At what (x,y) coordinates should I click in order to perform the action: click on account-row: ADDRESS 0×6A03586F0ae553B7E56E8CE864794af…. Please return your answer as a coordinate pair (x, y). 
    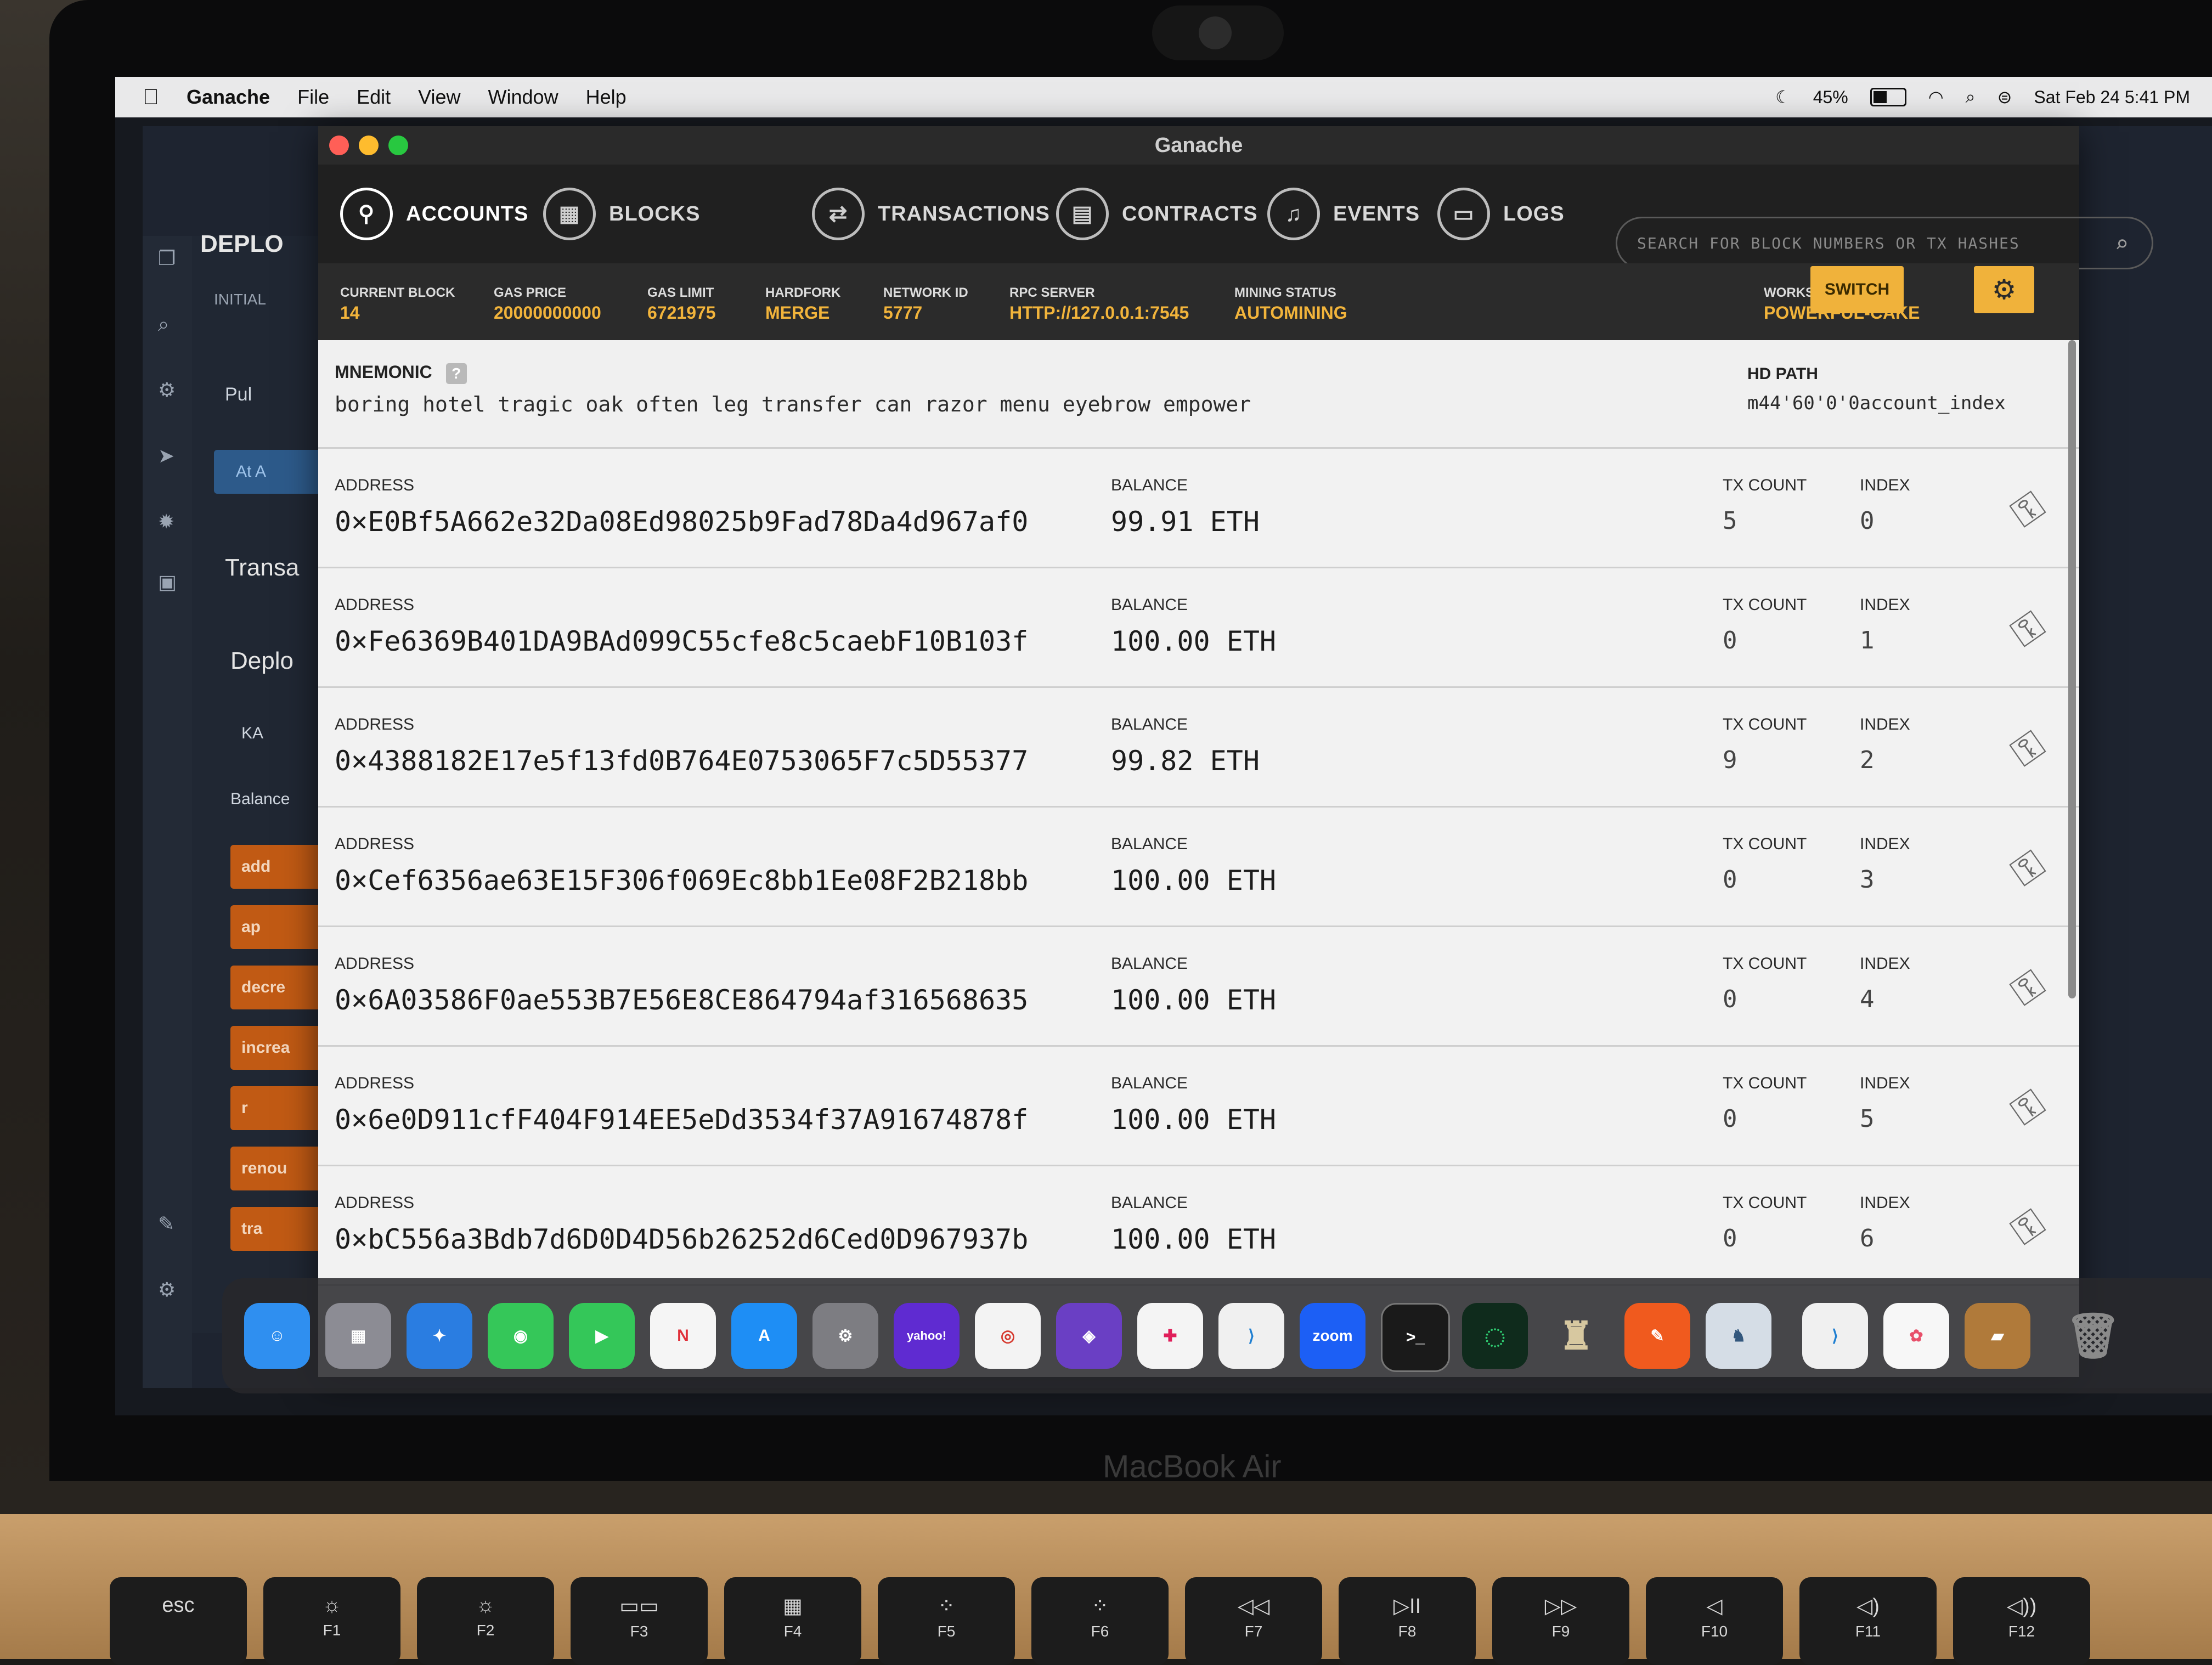
    Looking at the image, I should click on (1198, 987).